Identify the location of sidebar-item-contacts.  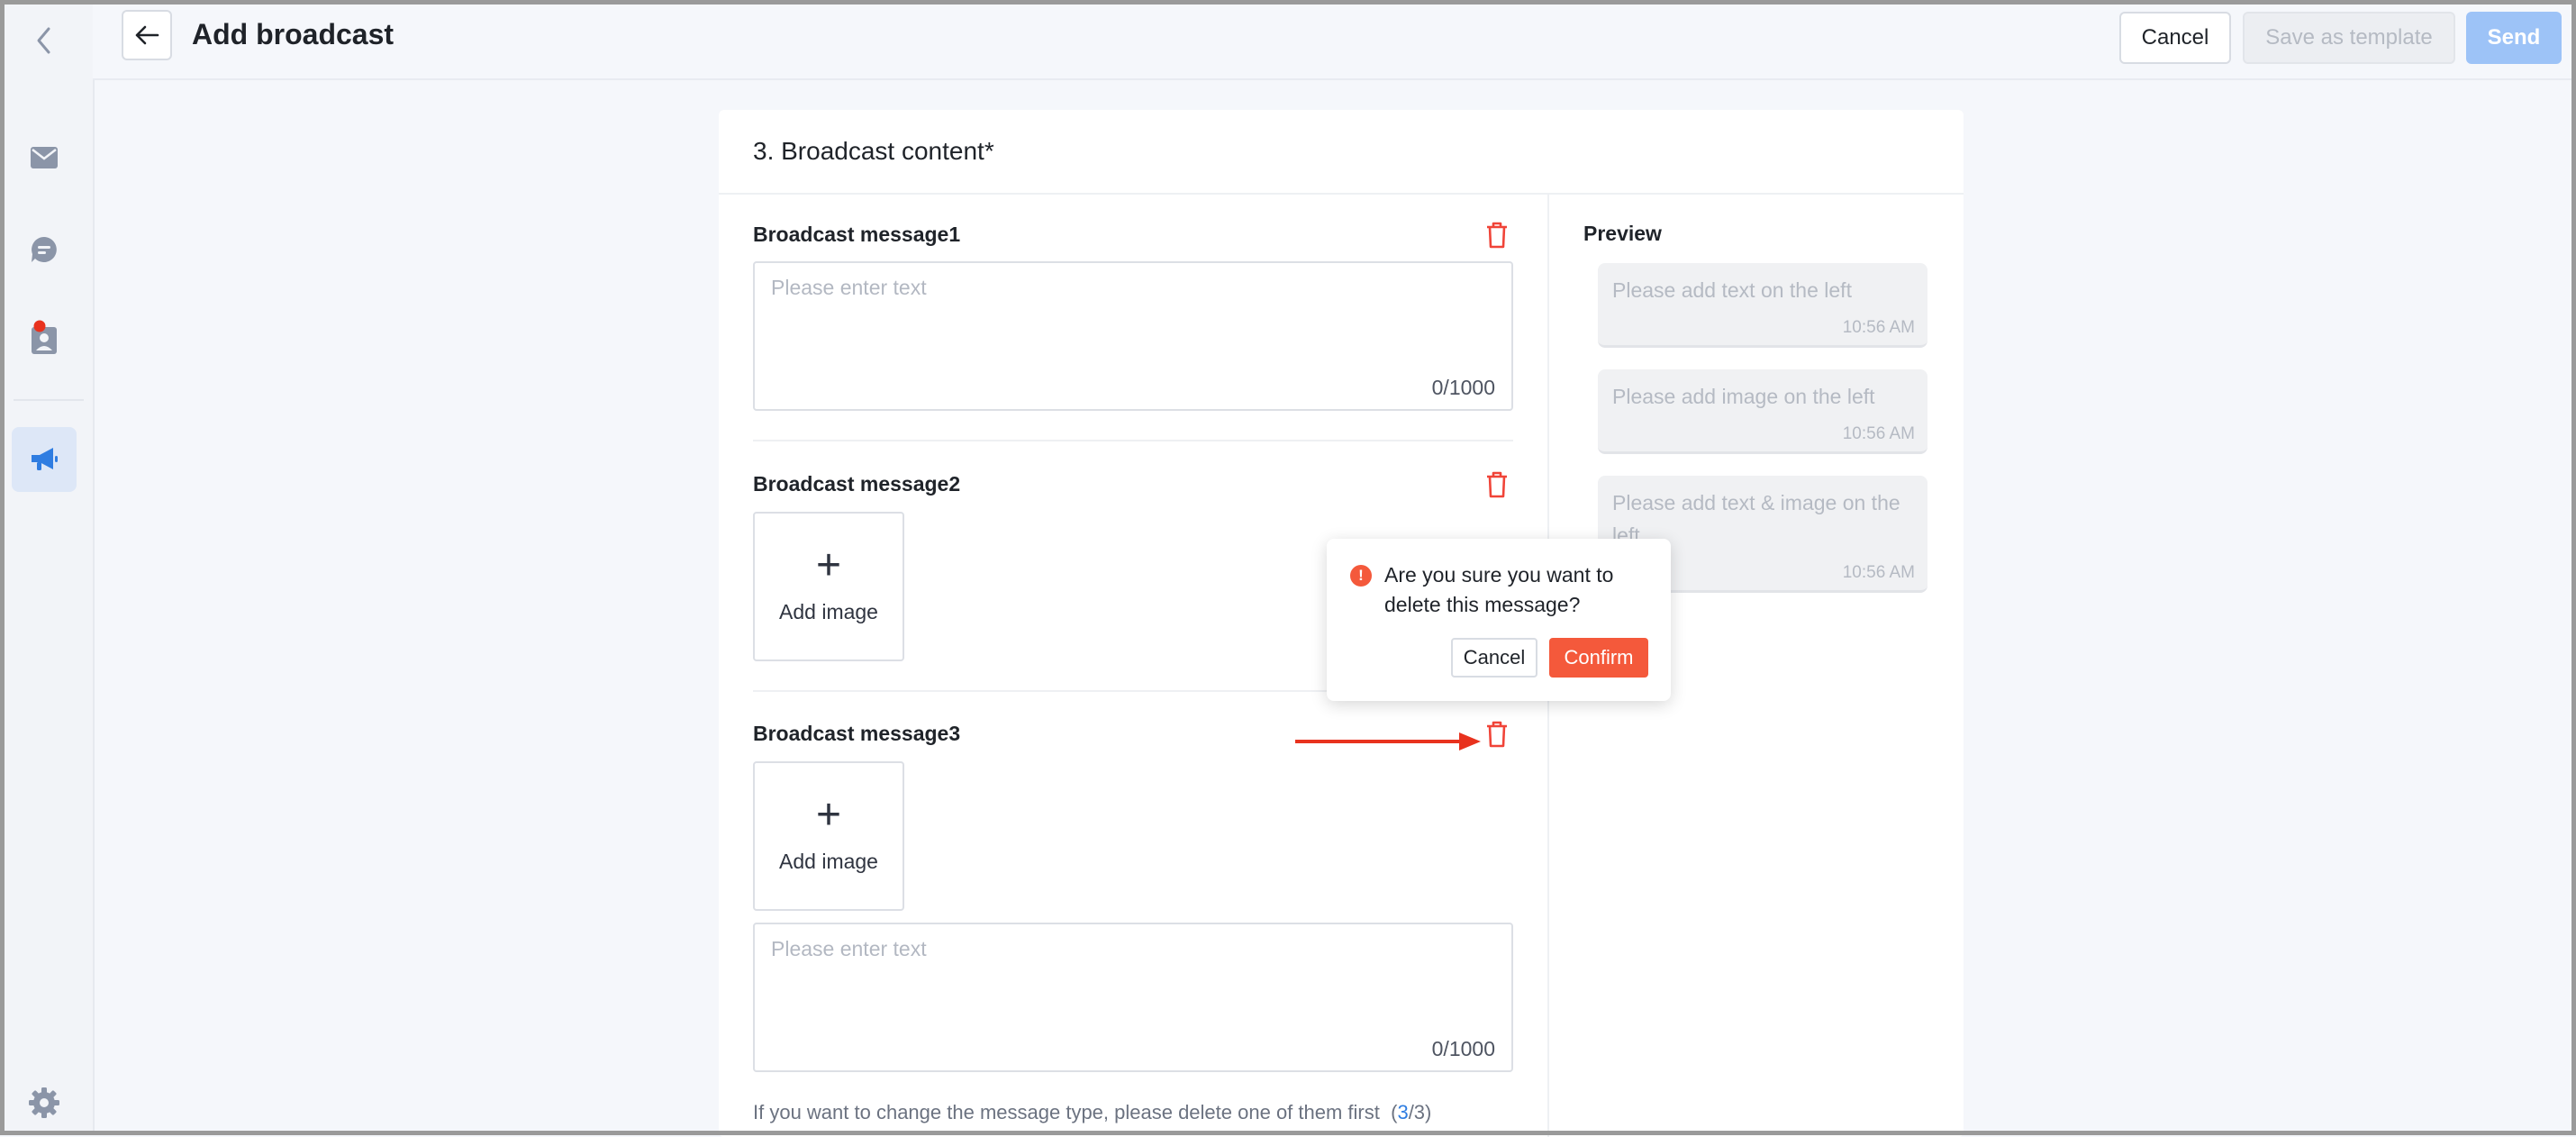
(44, 338).